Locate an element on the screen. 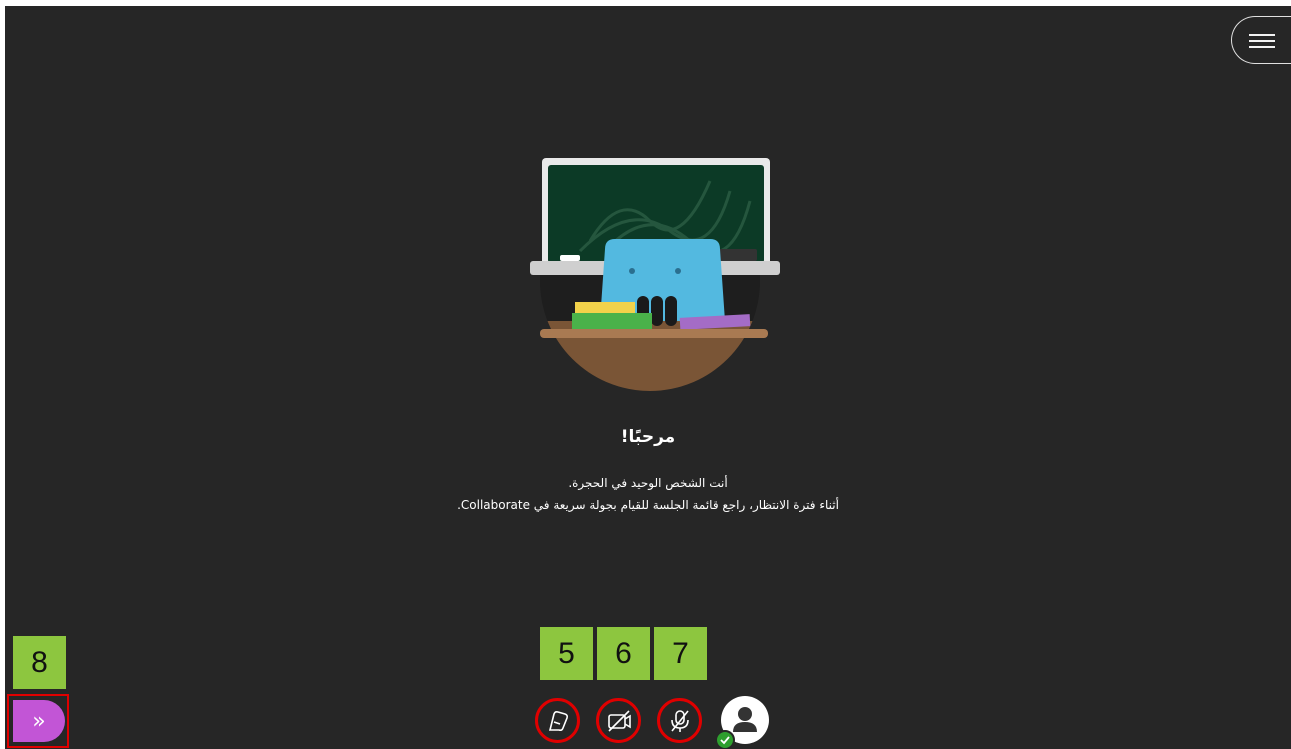 This screenshot has height=749, width=1291. check-icon is located at coordinates (725, 740).